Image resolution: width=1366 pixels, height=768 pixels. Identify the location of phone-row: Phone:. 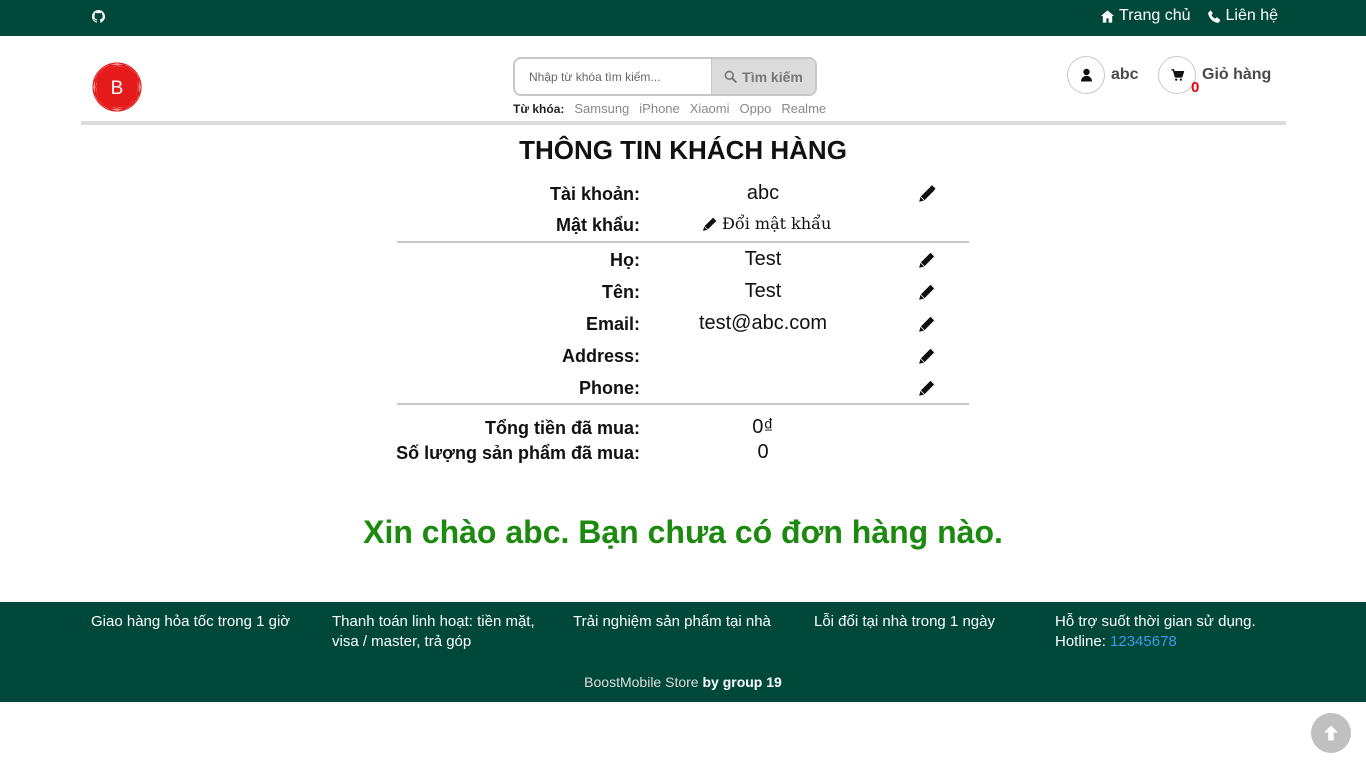
(683, 387).